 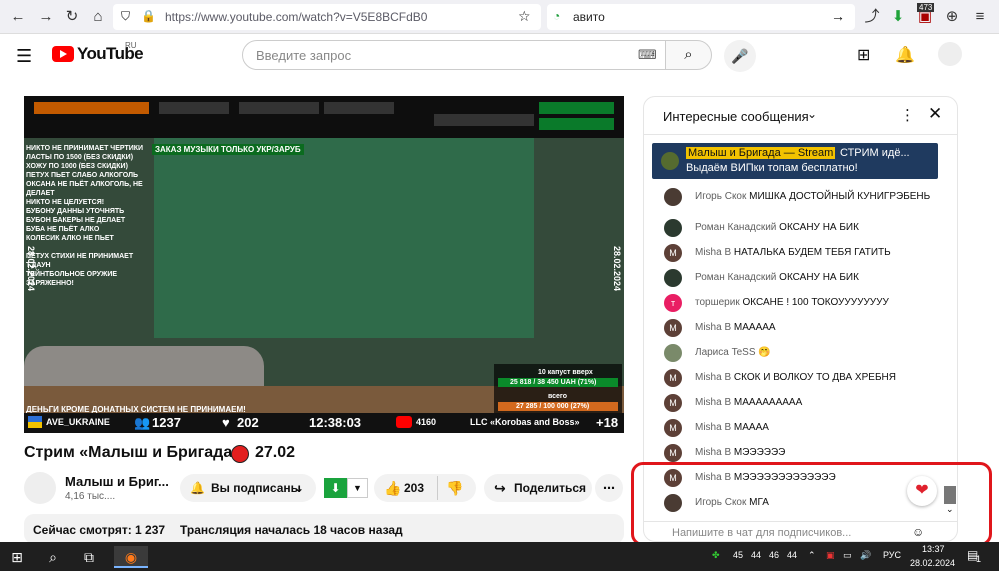 What do you see at coordinates (324, 117) in the screenshot?
I see `stream-overlay-goals` at bounding box center [324, 117].